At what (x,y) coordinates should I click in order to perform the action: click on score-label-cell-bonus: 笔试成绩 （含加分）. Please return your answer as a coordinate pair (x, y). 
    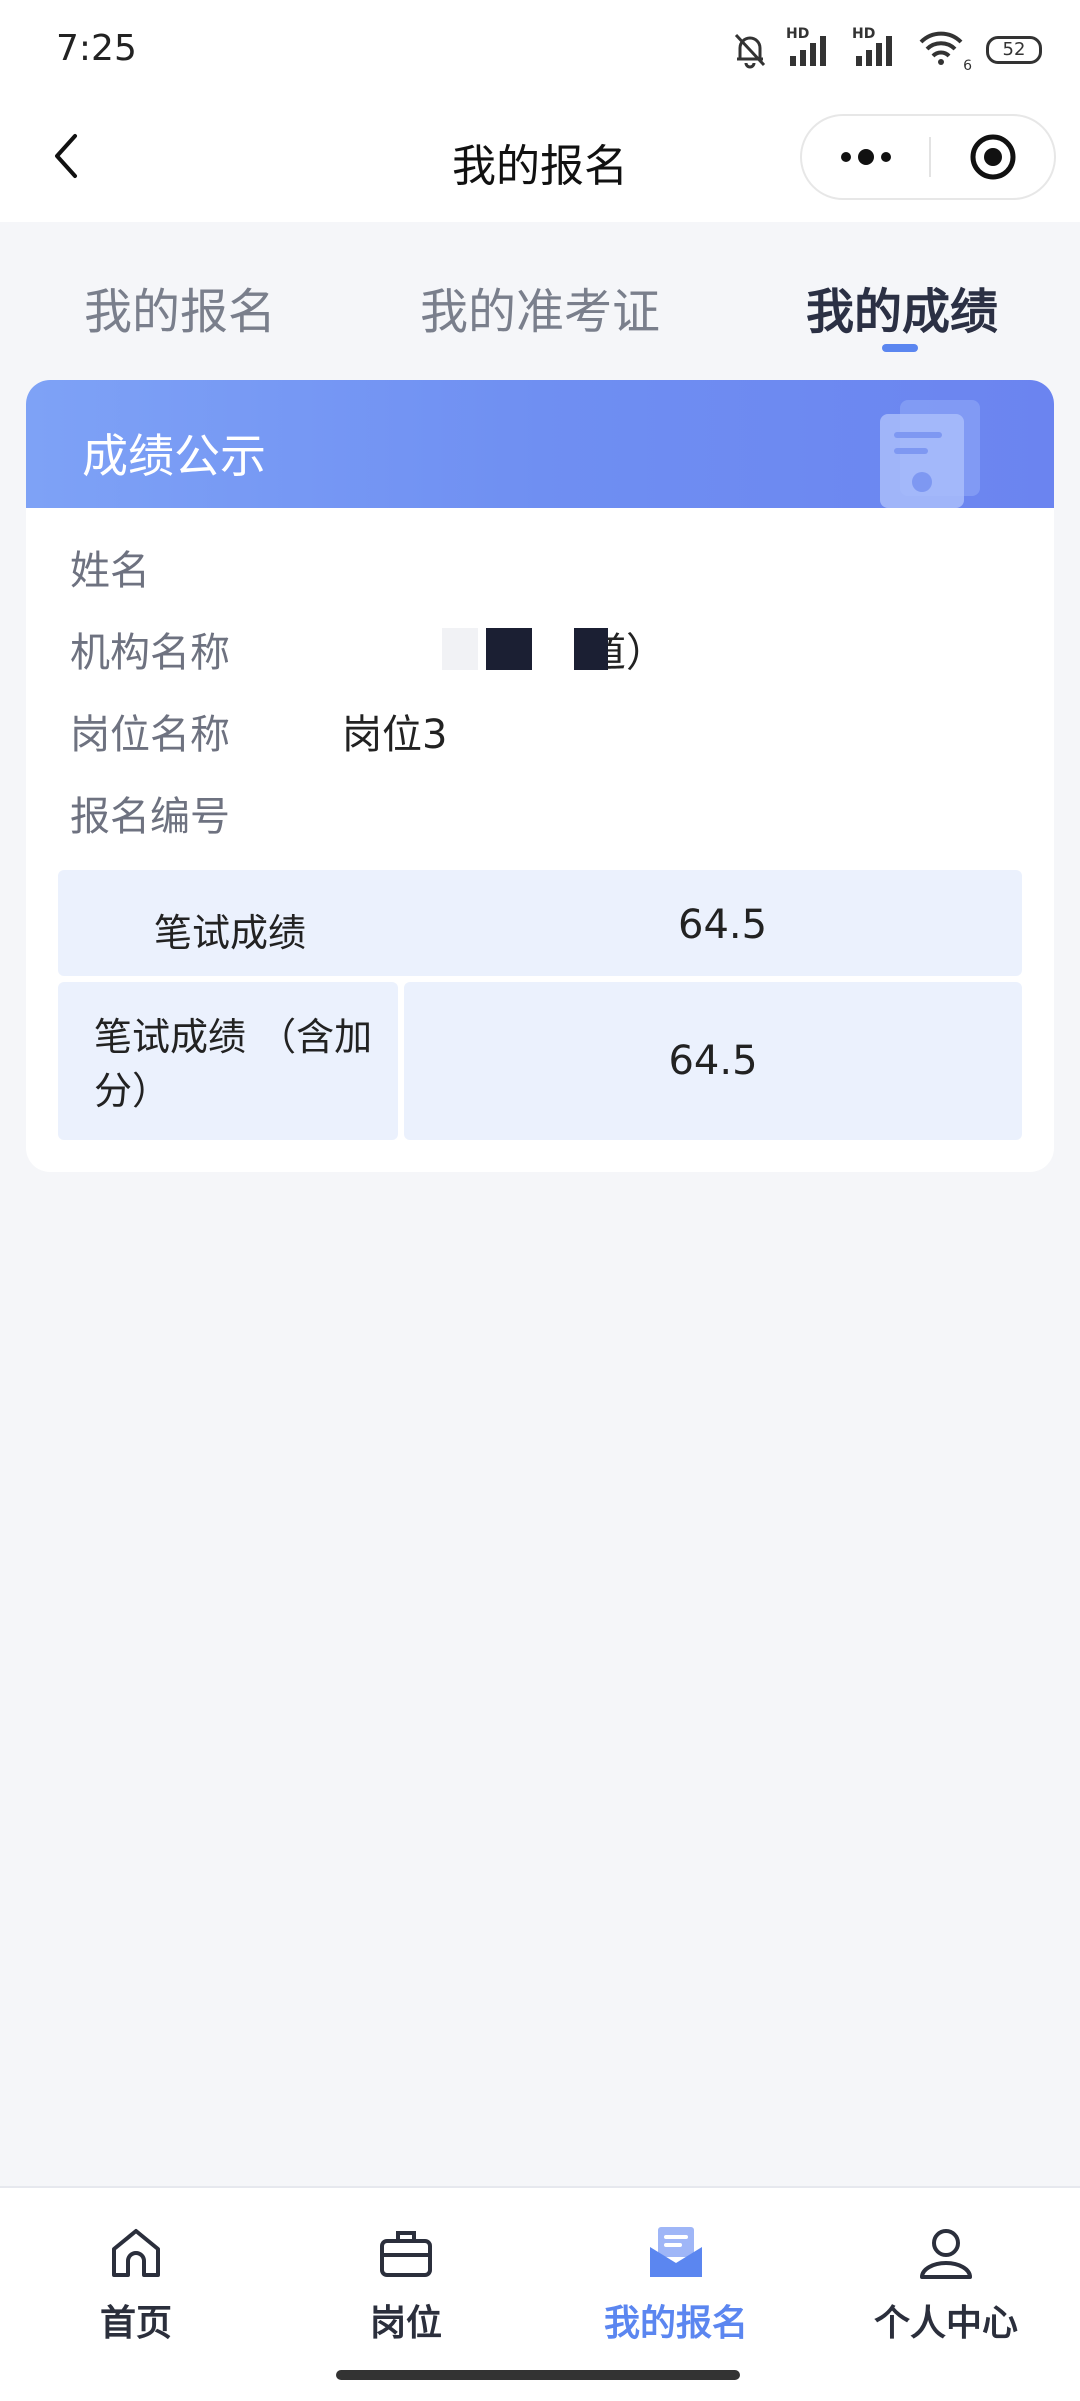
    Looking at the image, I should click on (228, 1061).